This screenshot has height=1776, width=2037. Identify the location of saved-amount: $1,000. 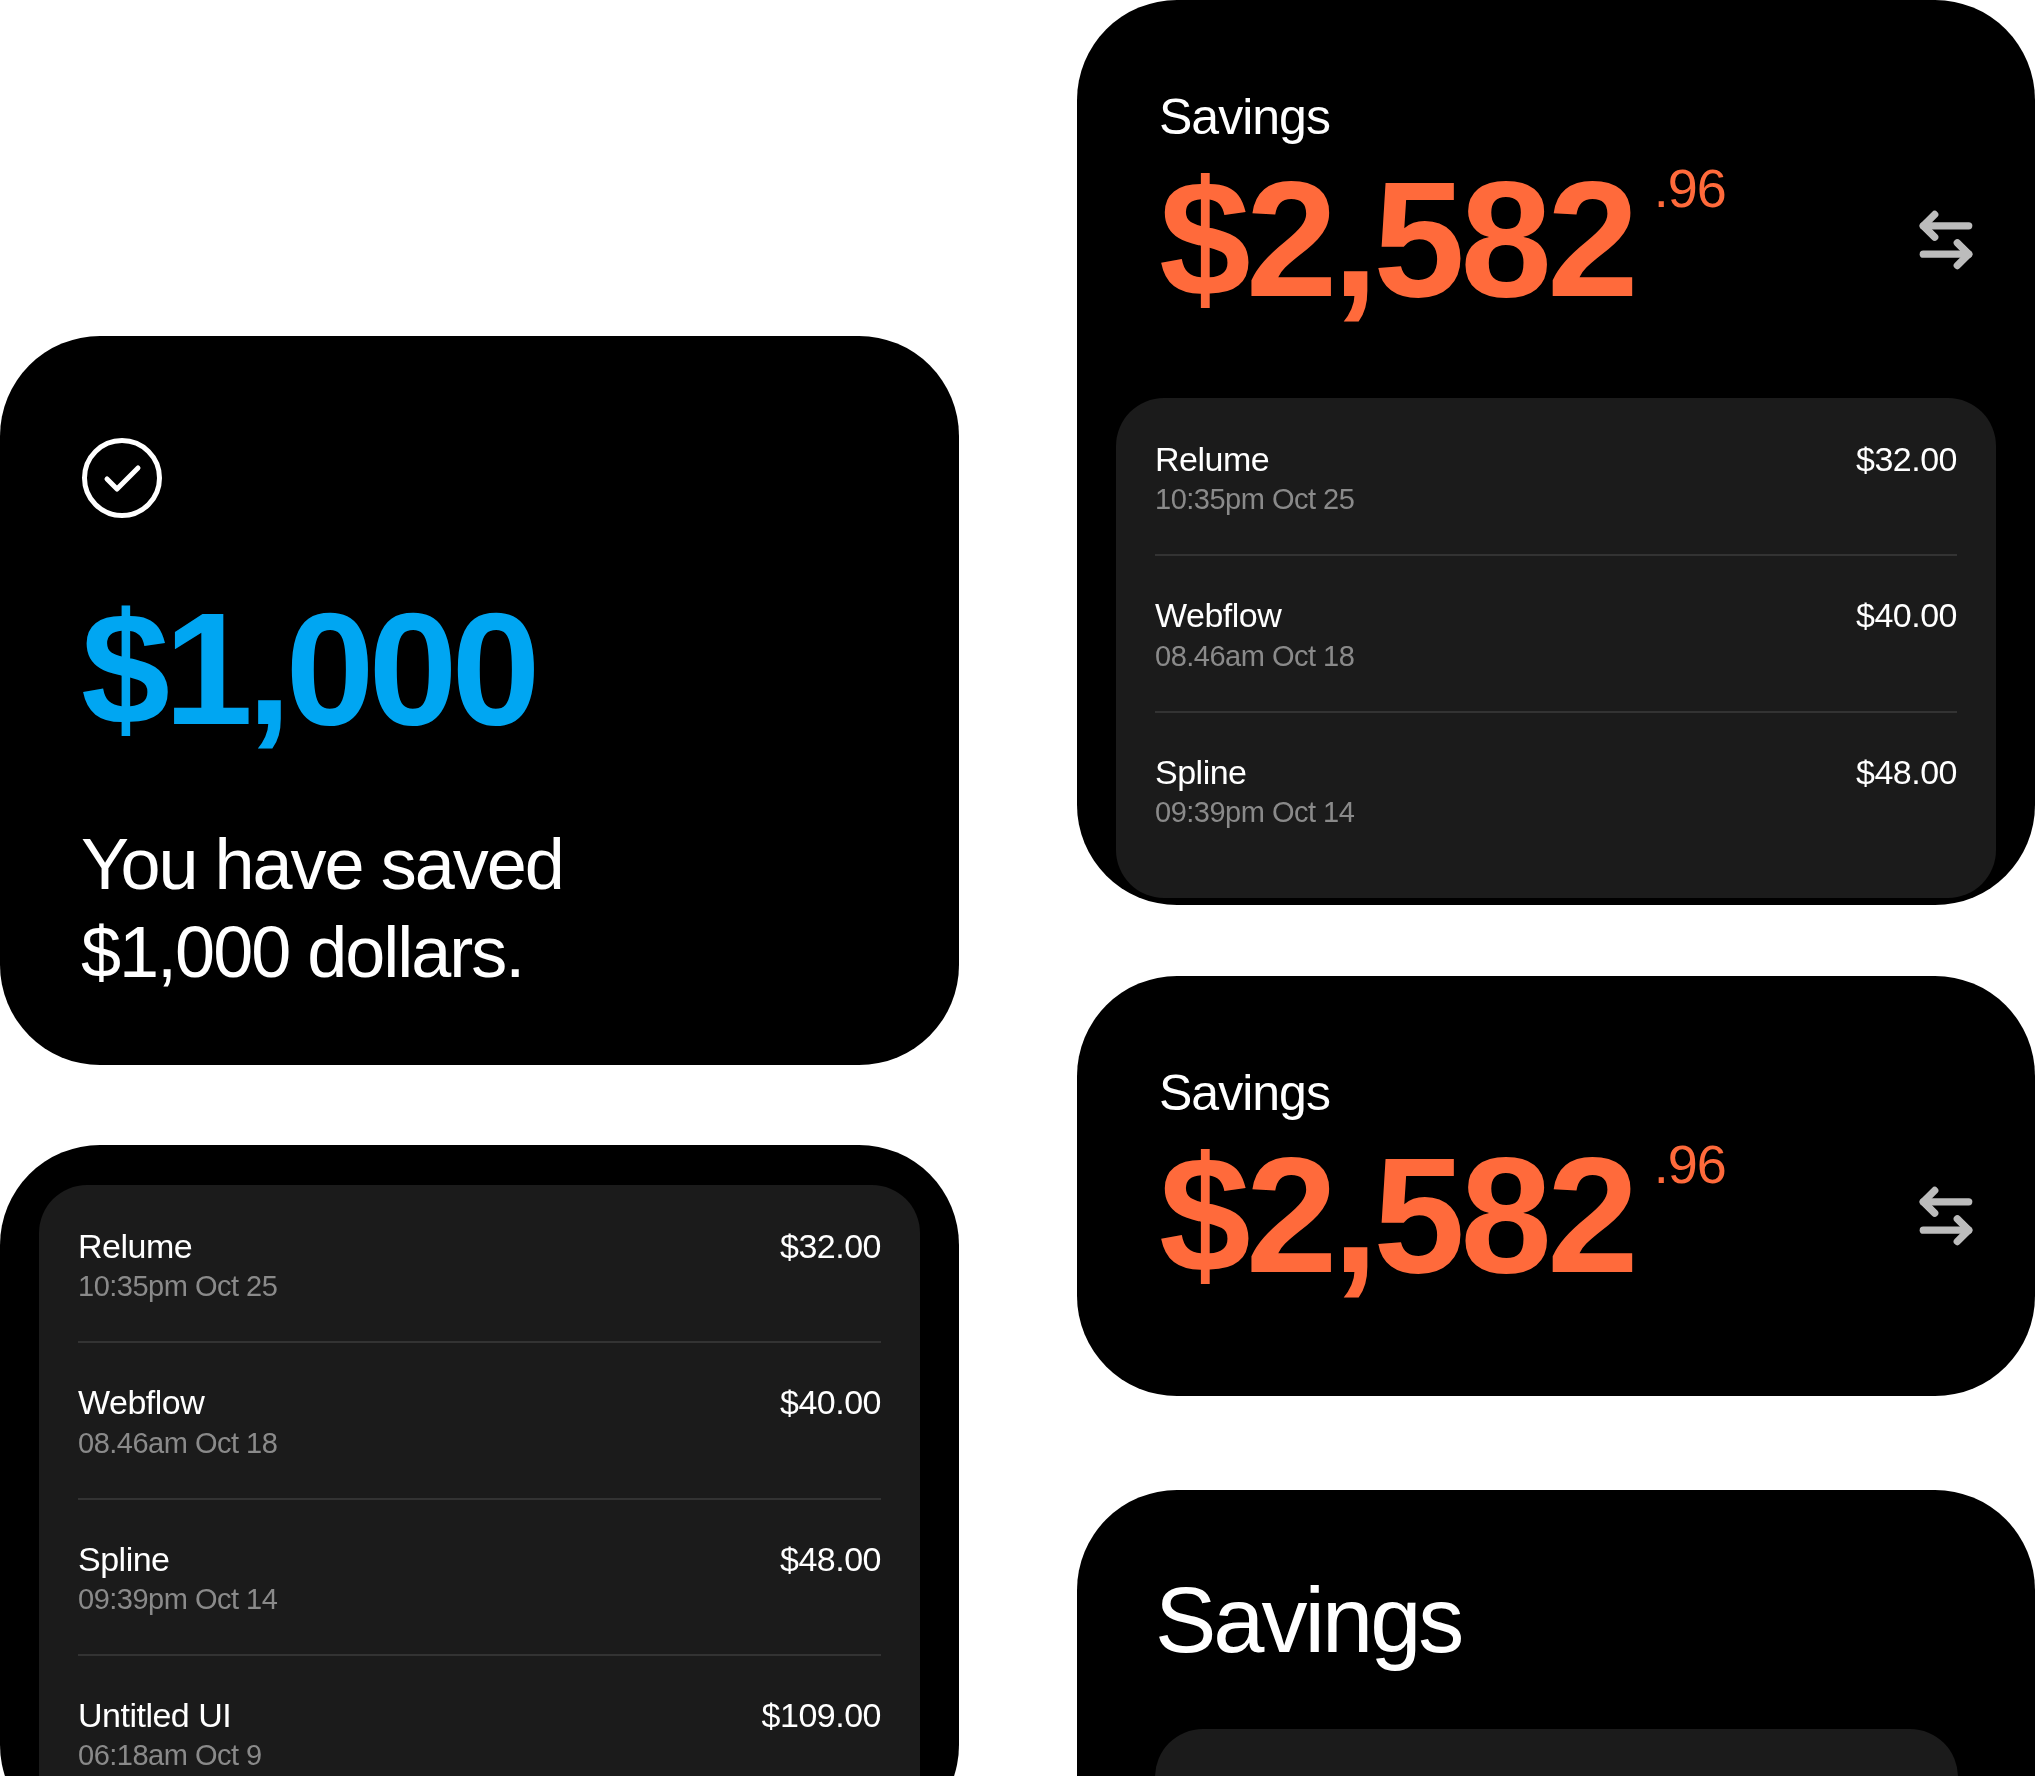
(308, 669).